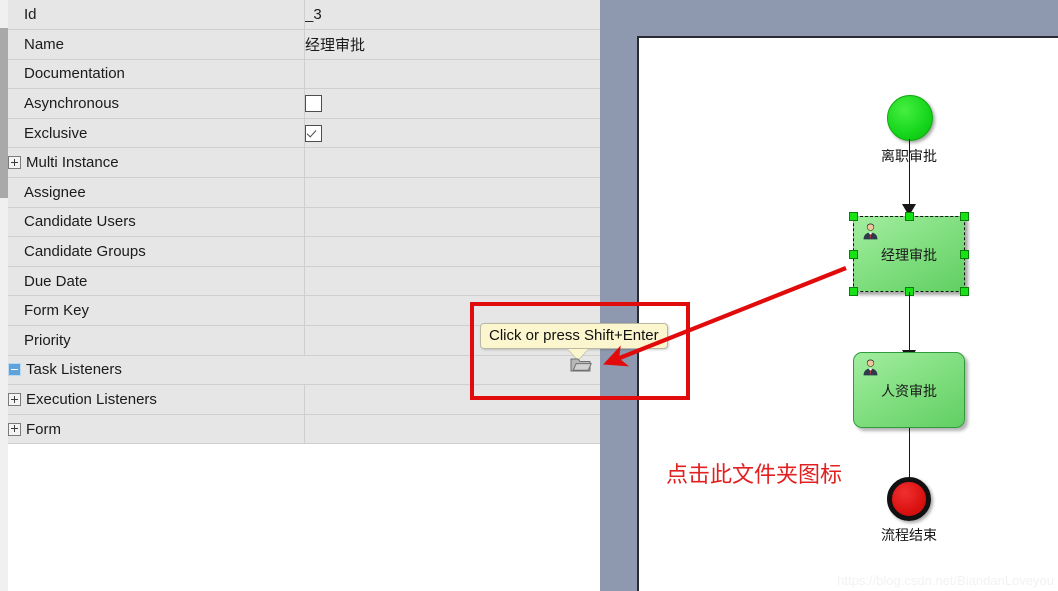 The height and width of the screenshot is (591, 1058). What do you see at coordinates (156, 340) in the screenshot?
I see `row-label-priority: Priority` at bounding box center [156, 340].